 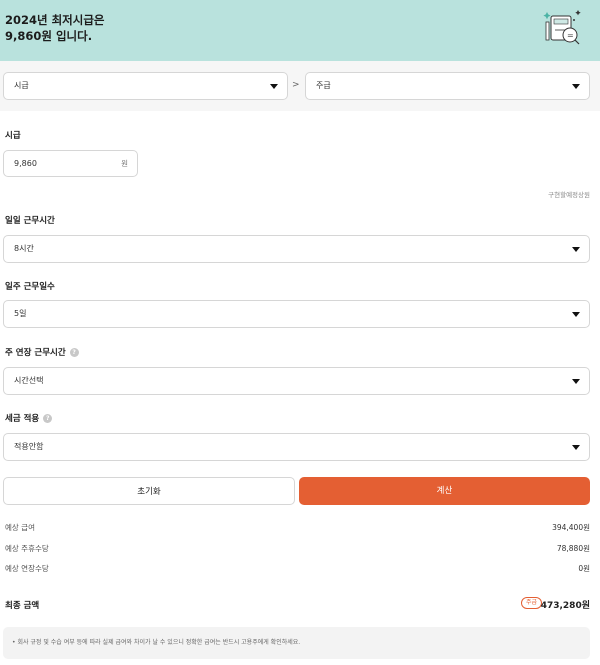 I want to click on from-unit-select: 시급, so click(x=145, y=86).